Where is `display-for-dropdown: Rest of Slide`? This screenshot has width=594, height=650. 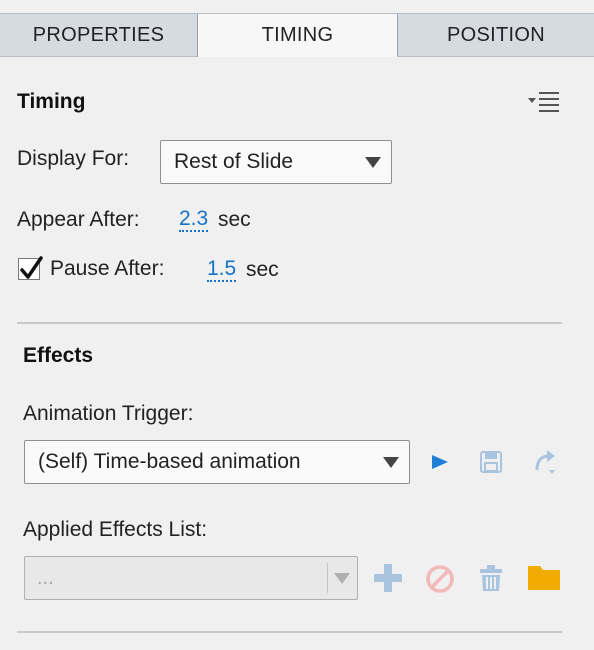 display-for-dropdown: Rest of Slide is located at coordinates (276, 162).